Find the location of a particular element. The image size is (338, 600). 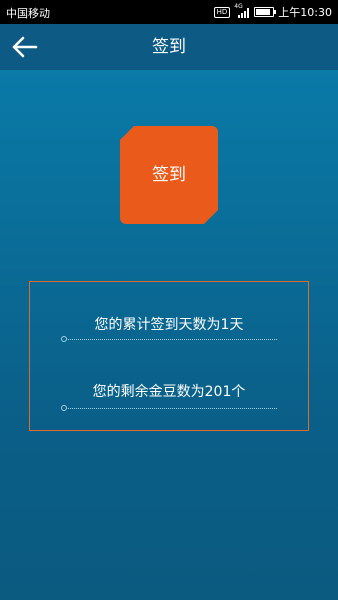

battery-icon is located at coordinates (265, 12).